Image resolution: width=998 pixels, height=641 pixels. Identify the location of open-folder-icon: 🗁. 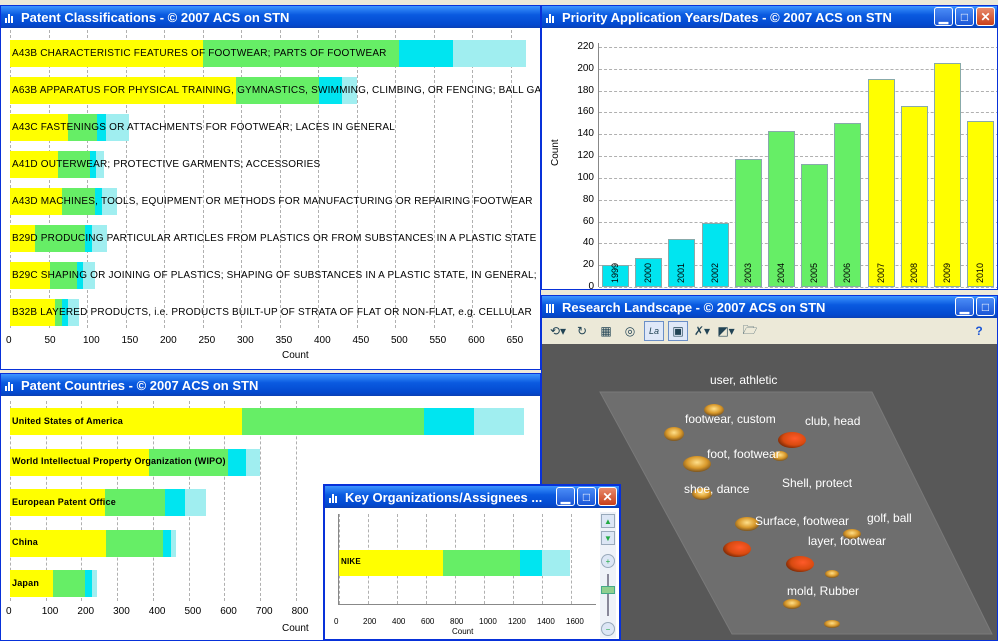
(750, 331).